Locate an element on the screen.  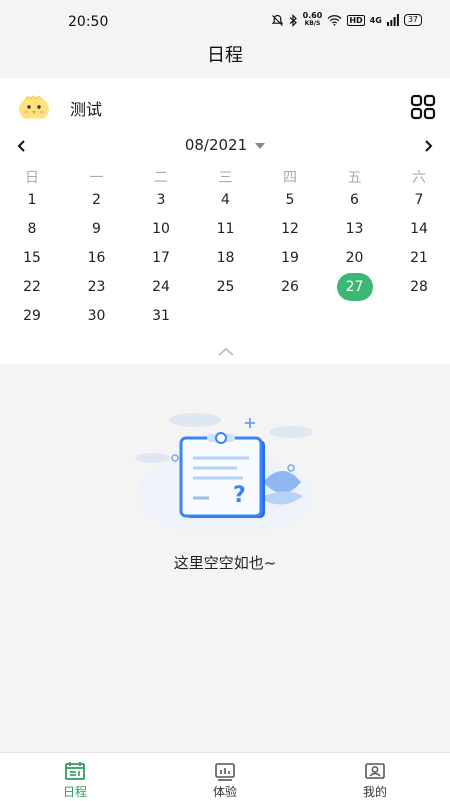
month-nav: 08/2021 is located at coordinates (225, 146).